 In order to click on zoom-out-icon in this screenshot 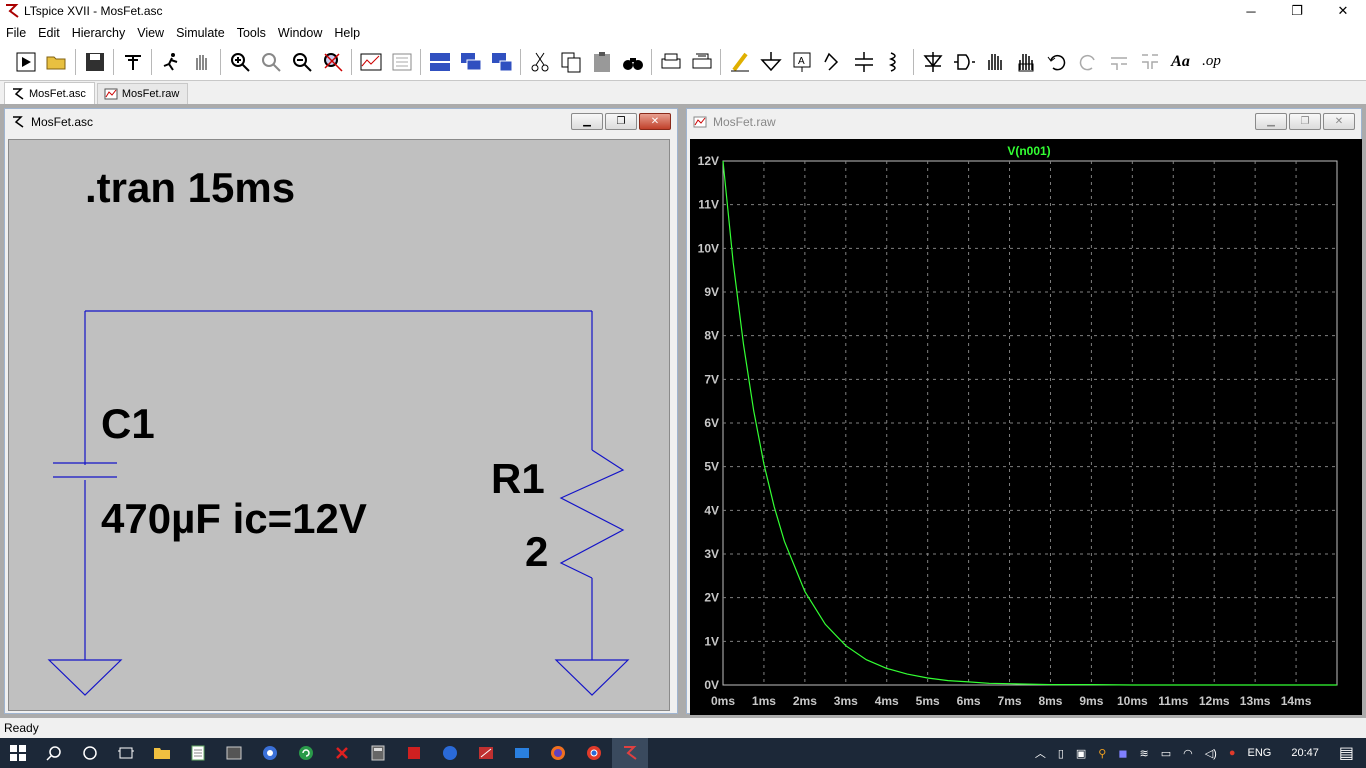, I will do `click(301, 62)`.